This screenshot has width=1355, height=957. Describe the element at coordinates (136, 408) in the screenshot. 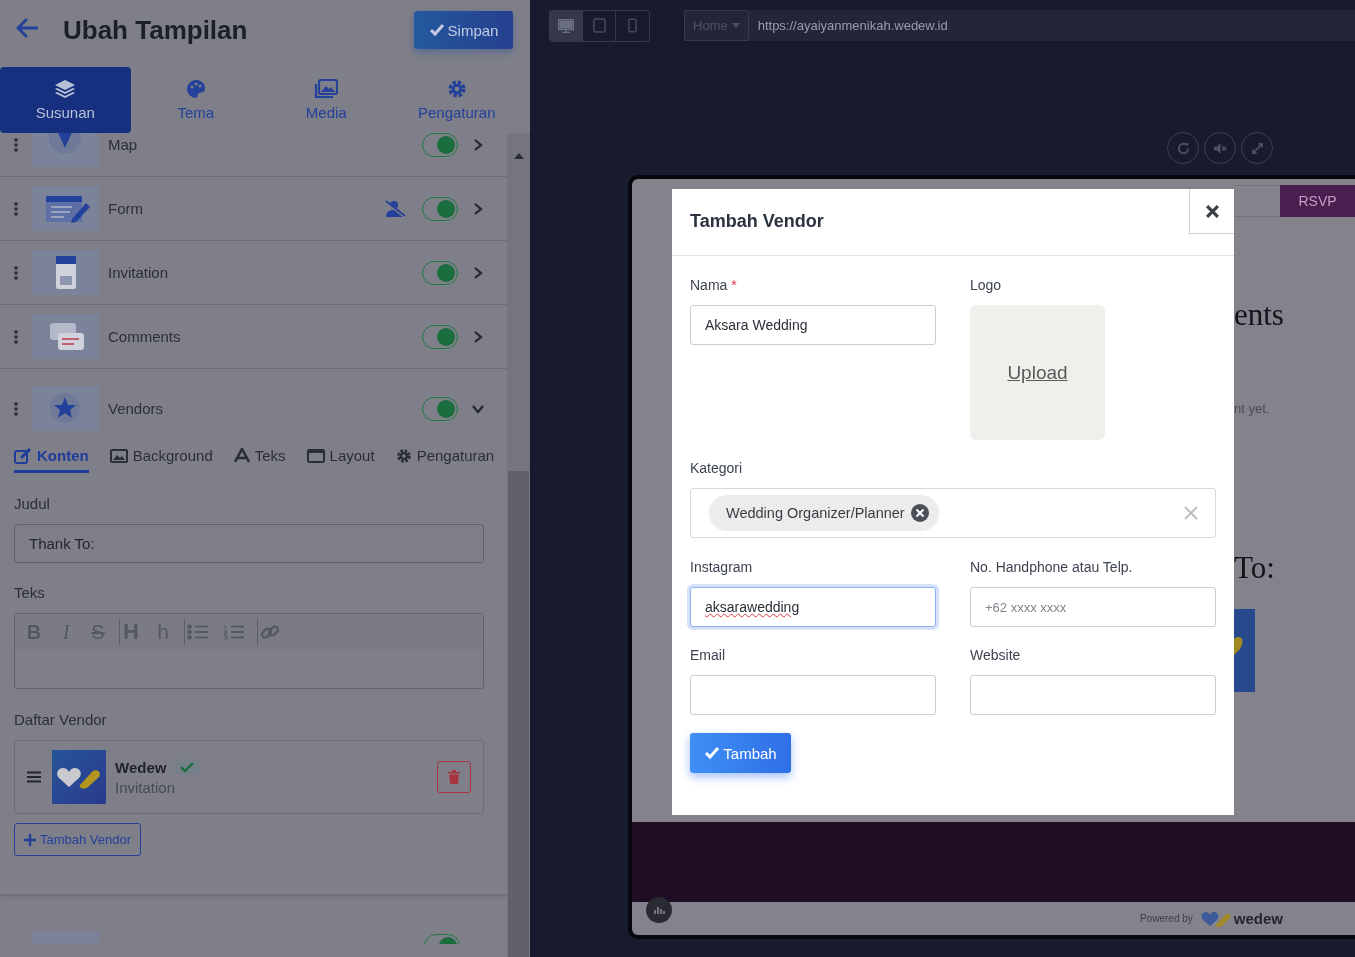

I see `section-name: Vendors` at that location.